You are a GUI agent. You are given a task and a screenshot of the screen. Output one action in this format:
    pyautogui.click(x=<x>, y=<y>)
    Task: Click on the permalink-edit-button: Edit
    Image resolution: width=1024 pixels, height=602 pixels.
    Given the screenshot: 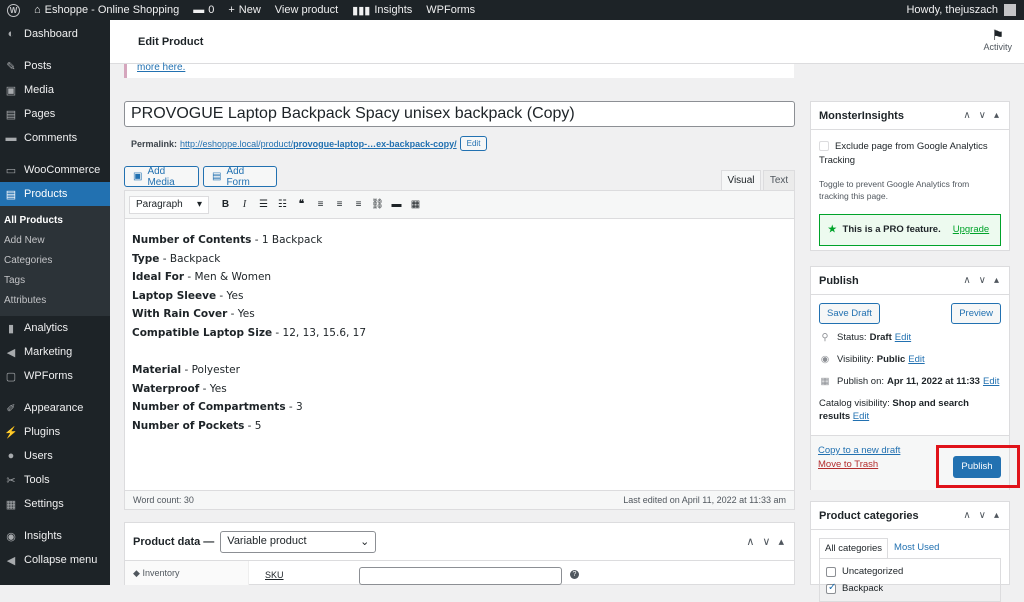 What is the action you would take?
    pyautogui.click(x=473, y=143)
    